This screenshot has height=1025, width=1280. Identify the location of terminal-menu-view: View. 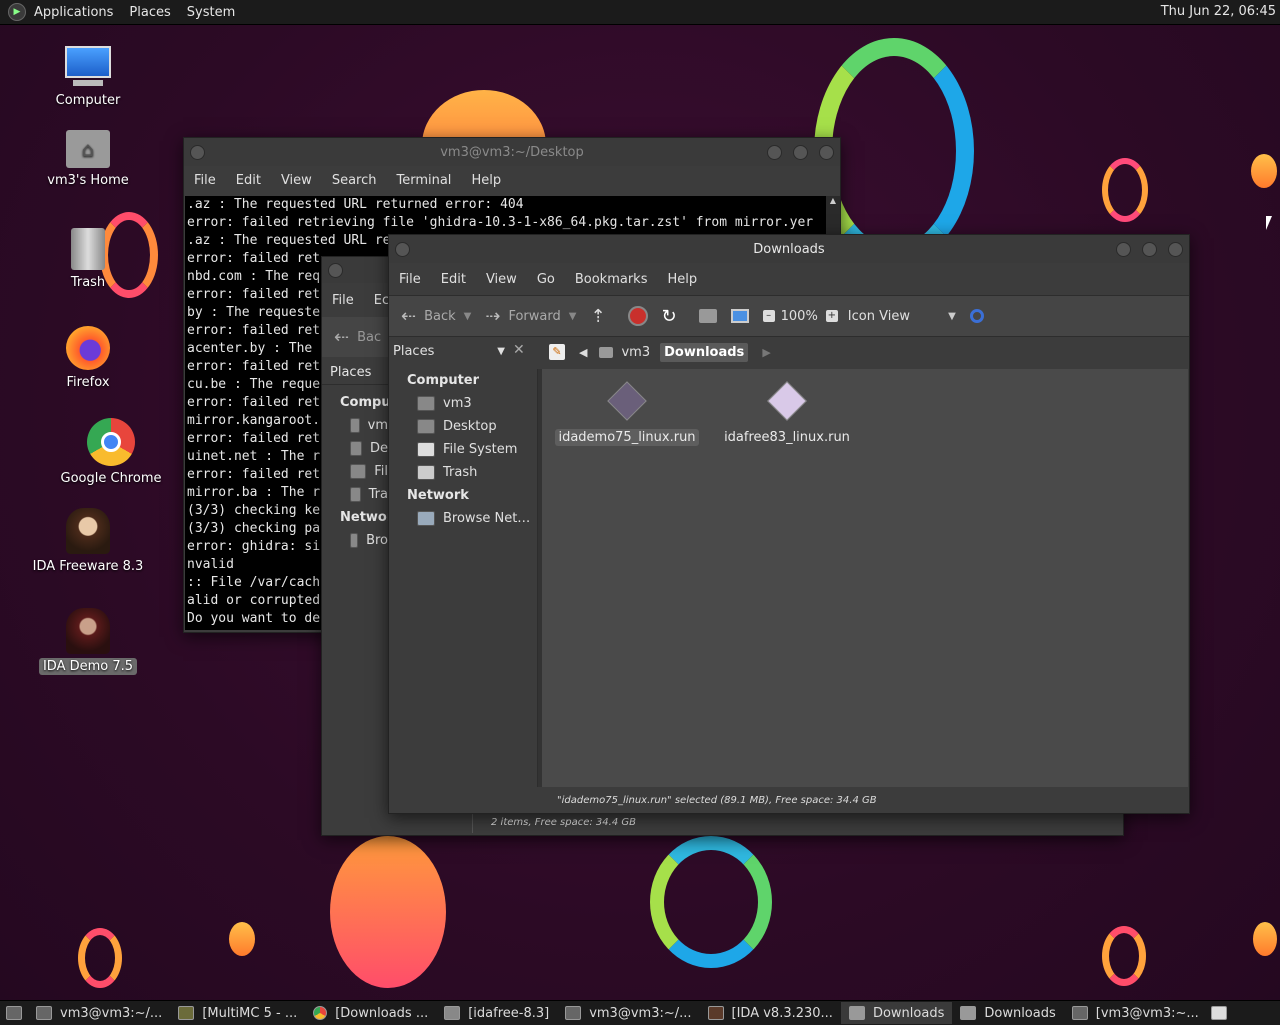
(296, 180).